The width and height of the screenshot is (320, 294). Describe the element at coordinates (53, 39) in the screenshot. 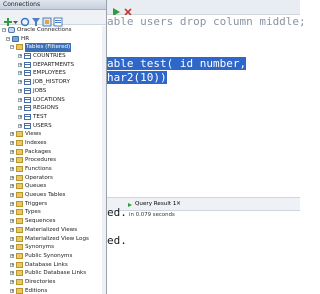

I see `connection-hr: − HR` at that location.